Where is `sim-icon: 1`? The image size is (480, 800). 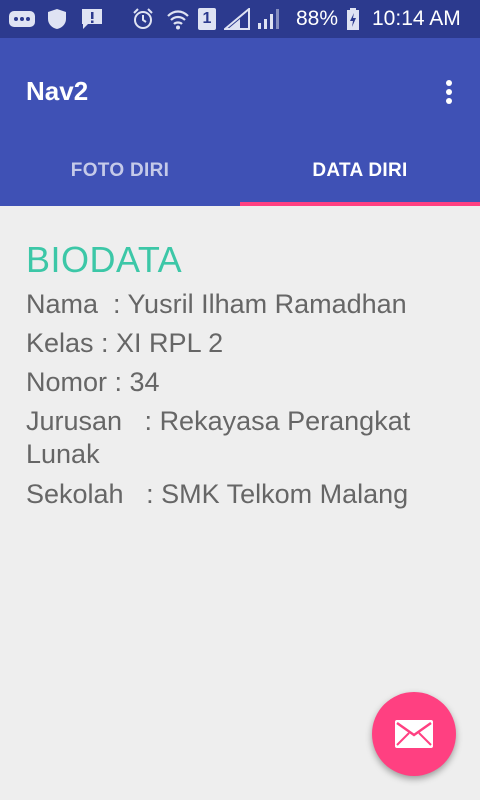 sim-icon: 1 is located at coordinates (207, 19).